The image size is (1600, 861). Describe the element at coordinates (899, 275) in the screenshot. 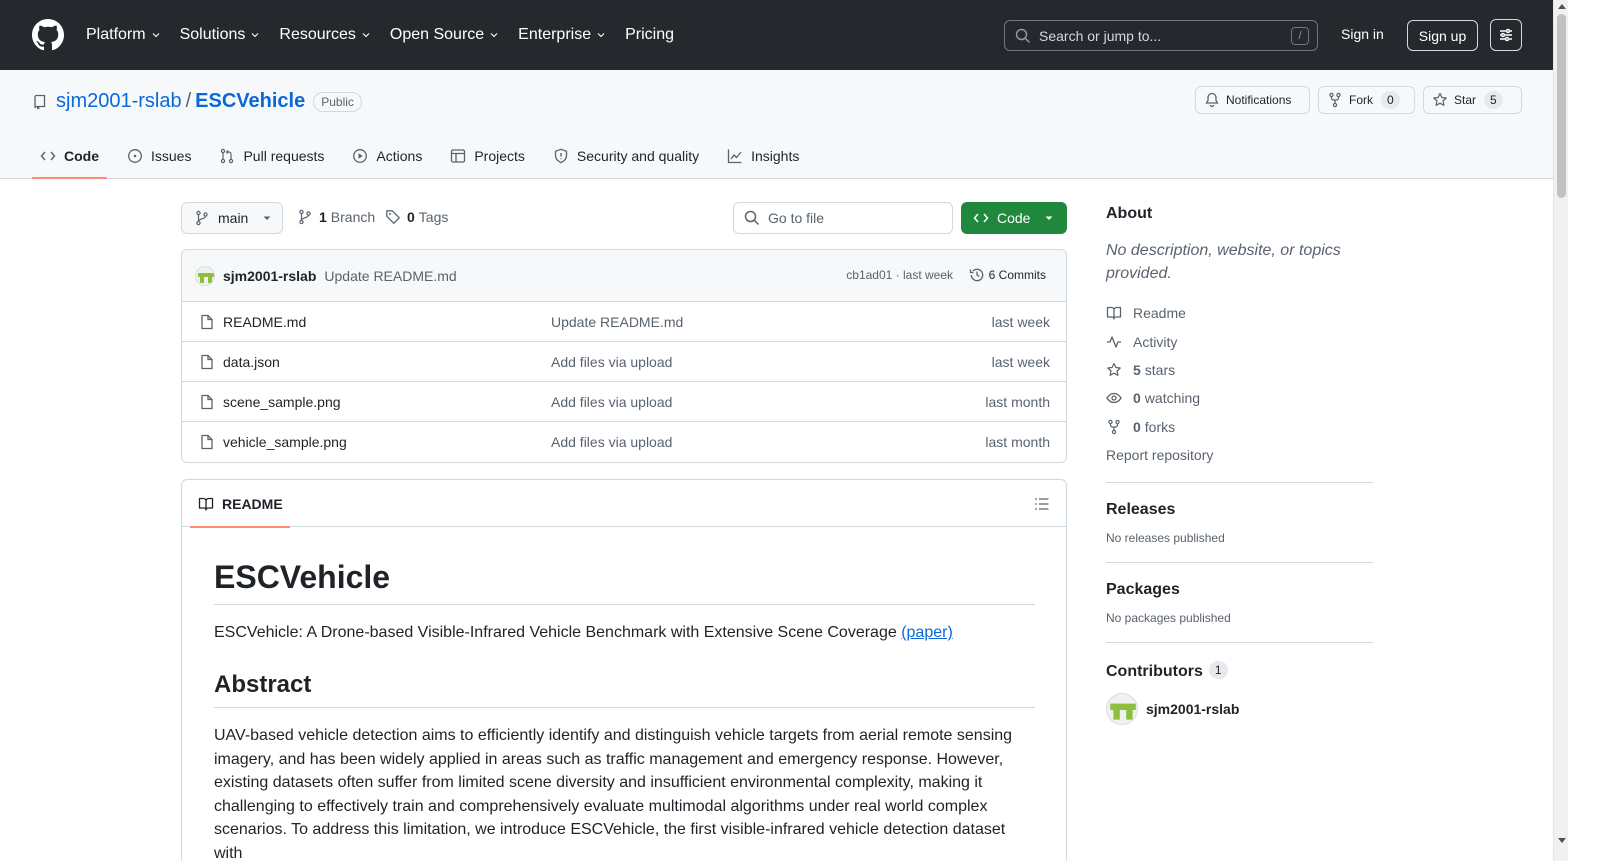

I see `commit-hash-date: cb1ad01 · last week` at that location.